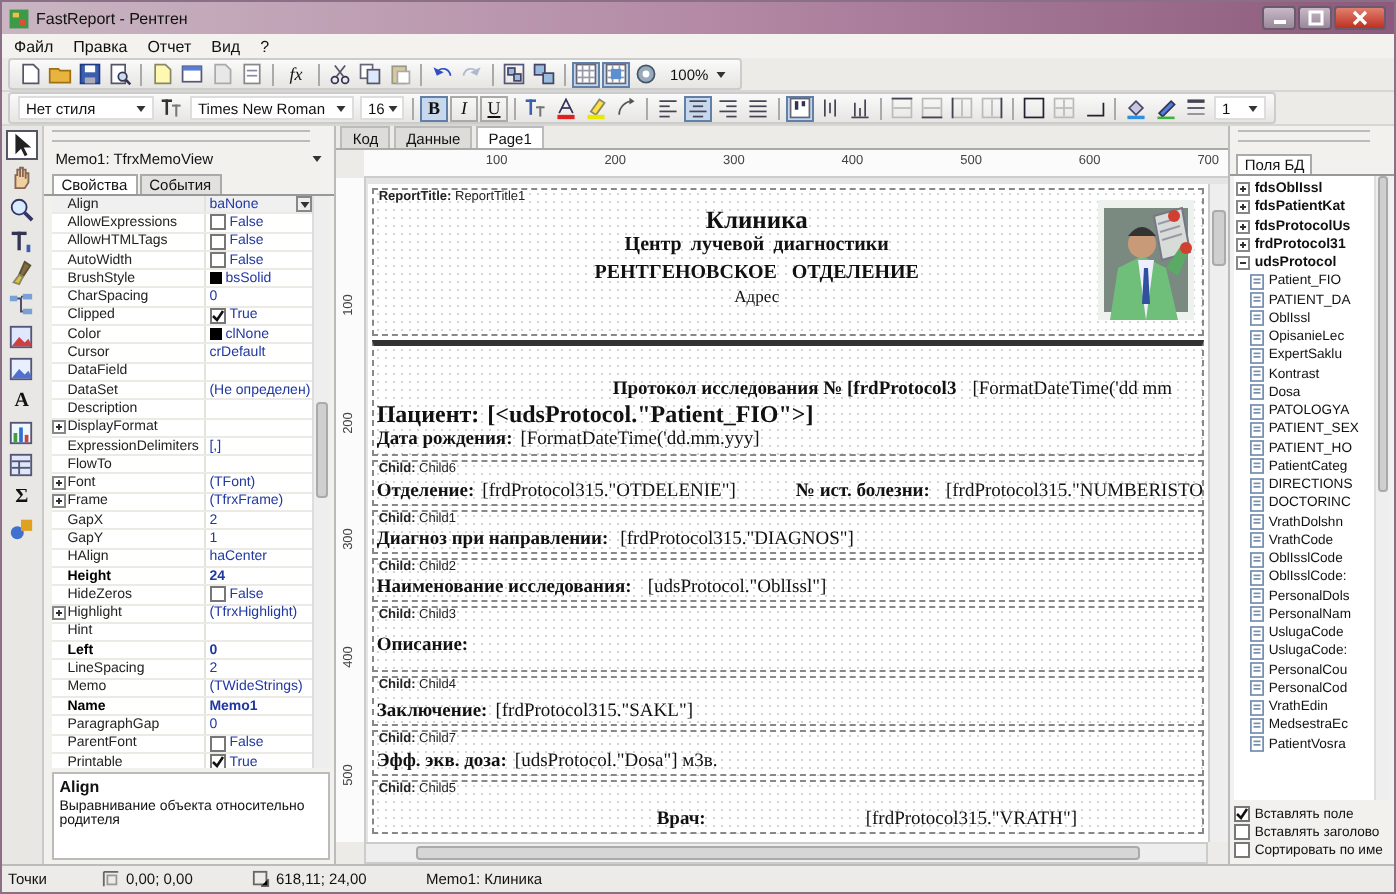 The height and width of the screenshot is (894, 1396). Describe the element at coordinates (1315, 18) in the screenshot. I see `maximize-button` at that location.